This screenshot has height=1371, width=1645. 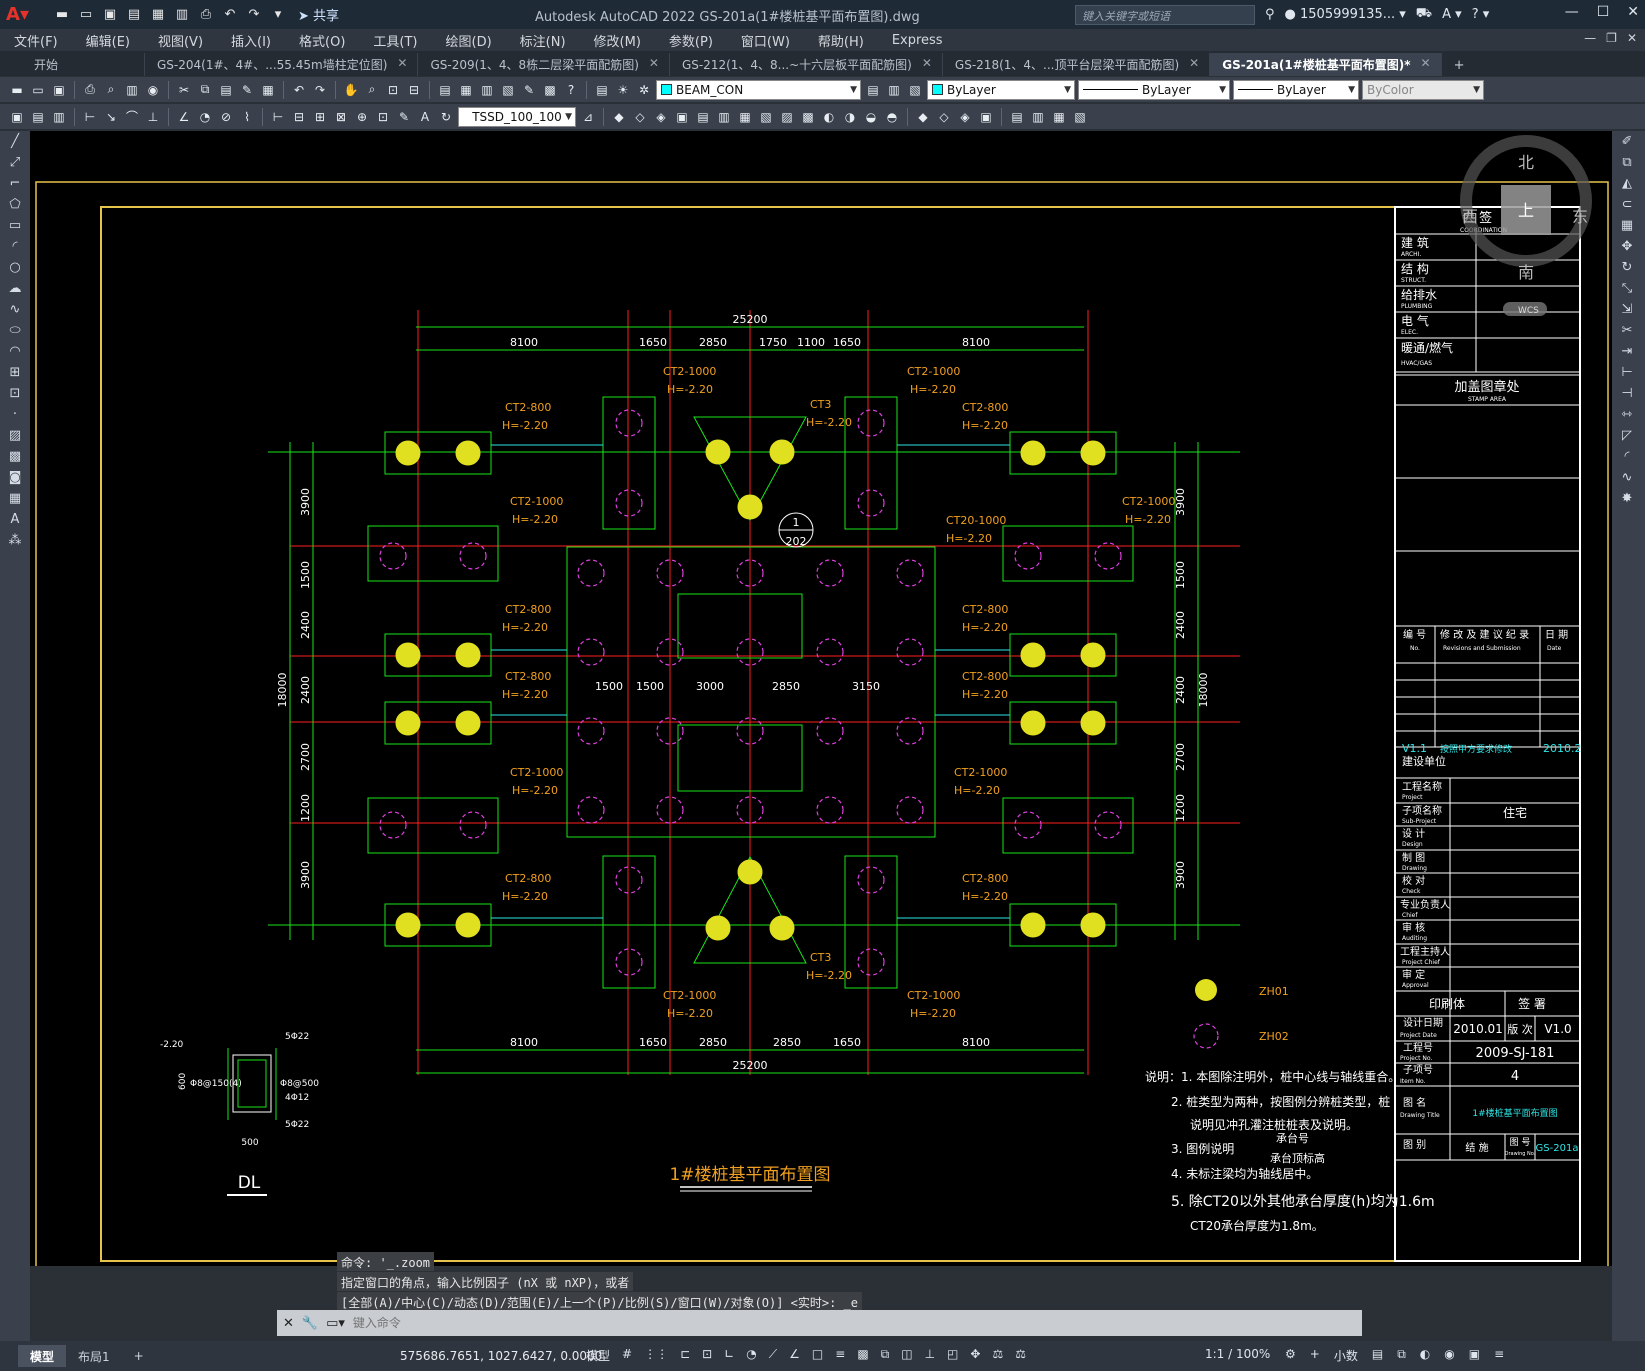 I want to click on gizmo-icon: ✥, so click(x=975, y=1354).